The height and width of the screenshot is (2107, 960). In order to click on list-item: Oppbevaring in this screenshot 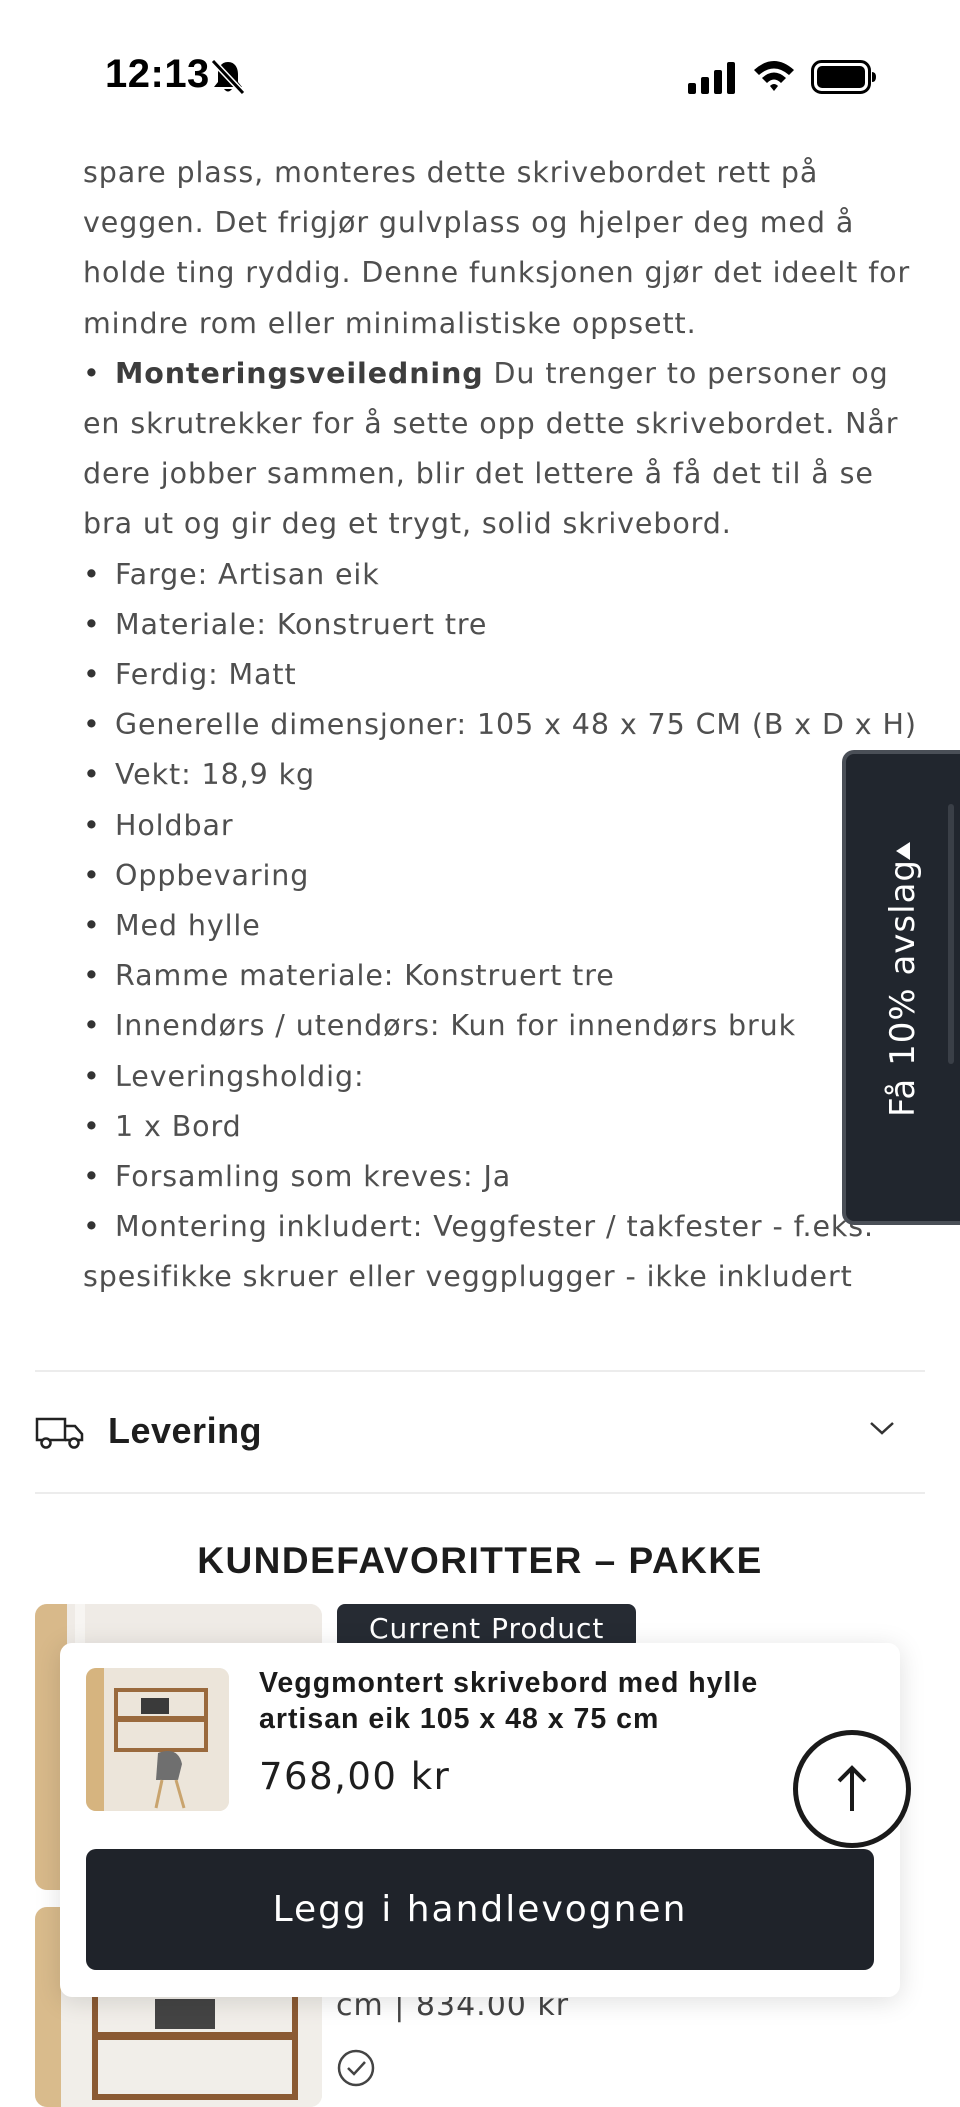, I will do `click(505, 876)`.